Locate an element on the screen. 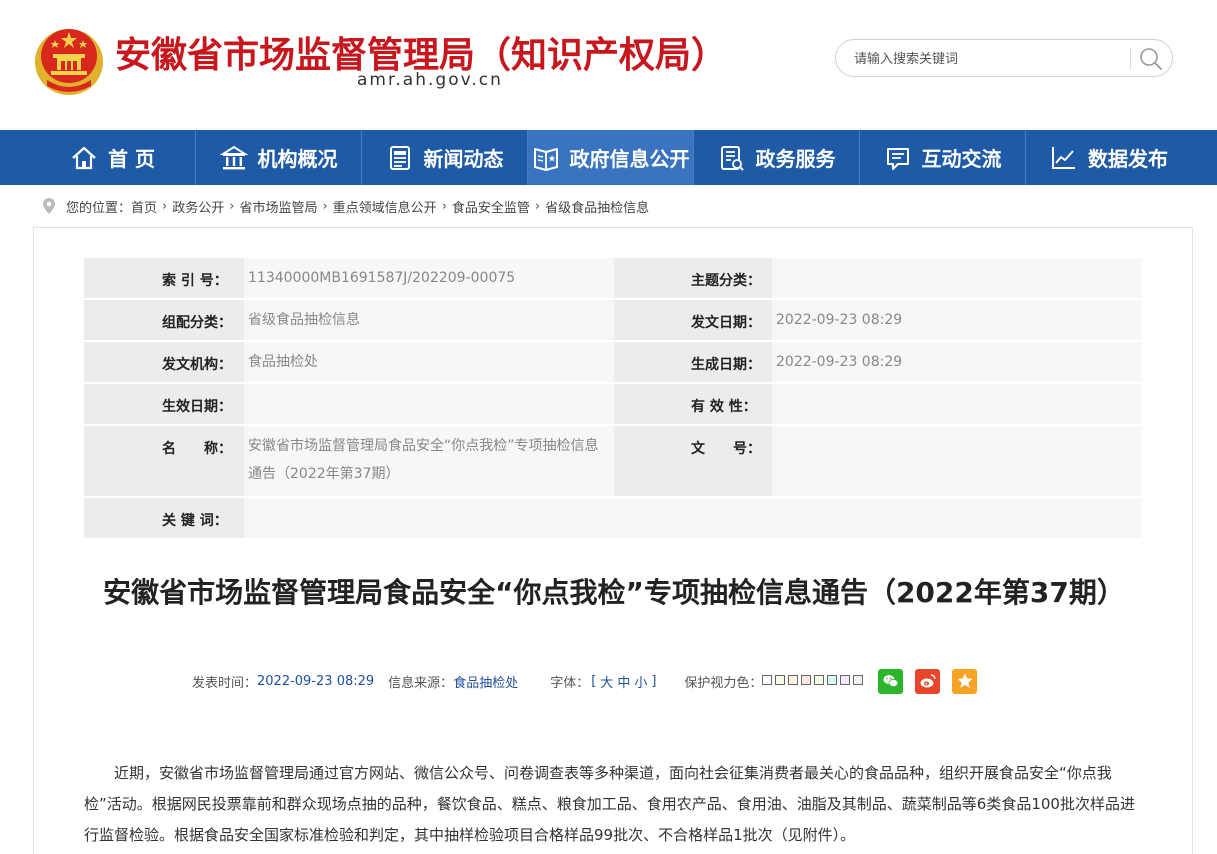 Image resolution: width=1217 pixels, height=854 pixels. font-small-button: 小 is located at coordinates (640, 681).